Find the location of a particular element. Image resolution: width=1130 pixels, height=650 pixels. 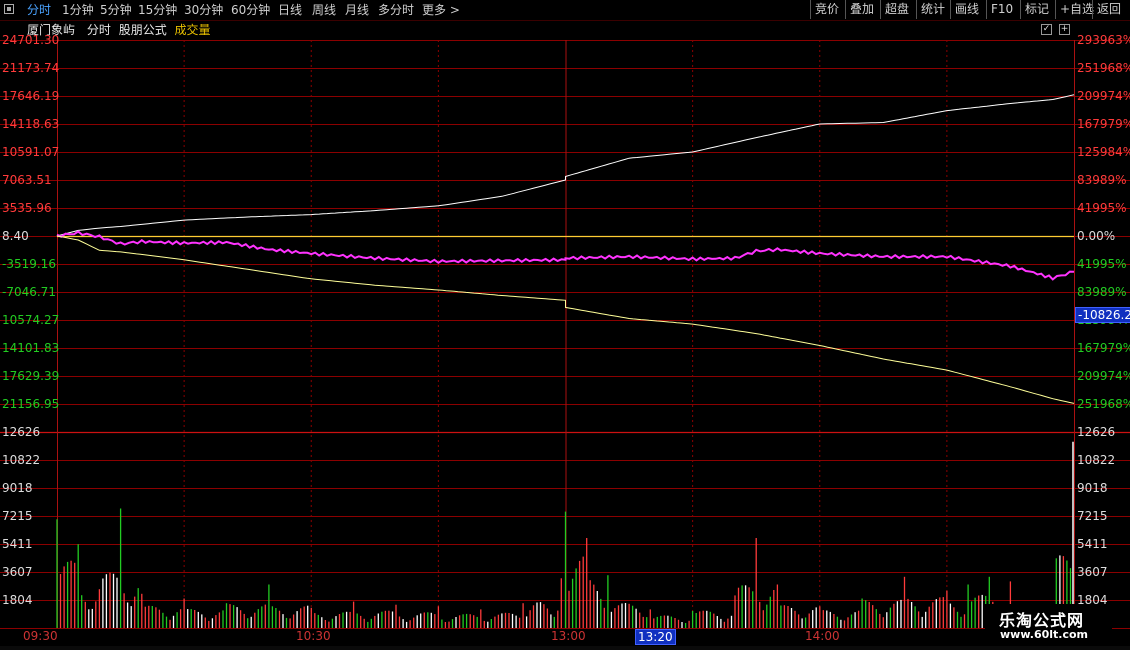

left-axis-tick: 17646.19 is located at coordinates (31, 96).